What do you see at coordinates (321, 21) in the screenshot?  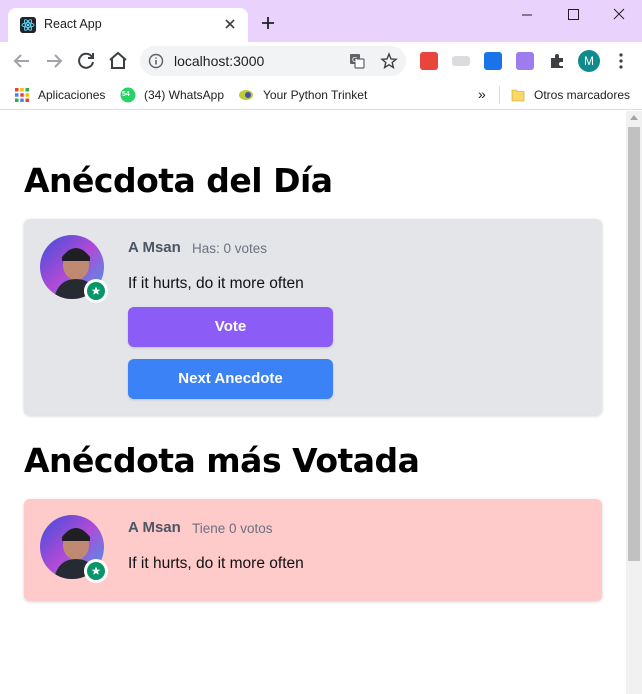 I see `browser-title-bar: React App` at bounding box center [321, 21].